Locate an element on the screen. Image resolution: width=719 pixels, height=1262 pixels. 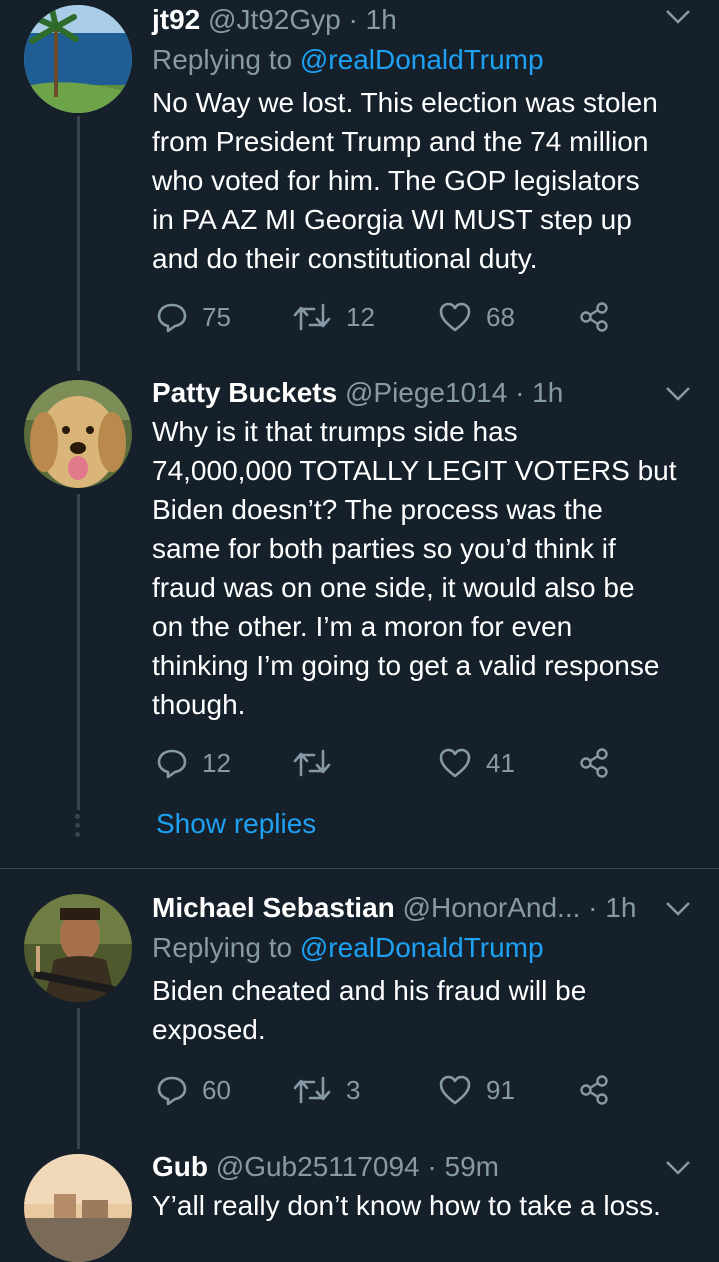
display-name: Gub is located at coordinates (180, 1166).